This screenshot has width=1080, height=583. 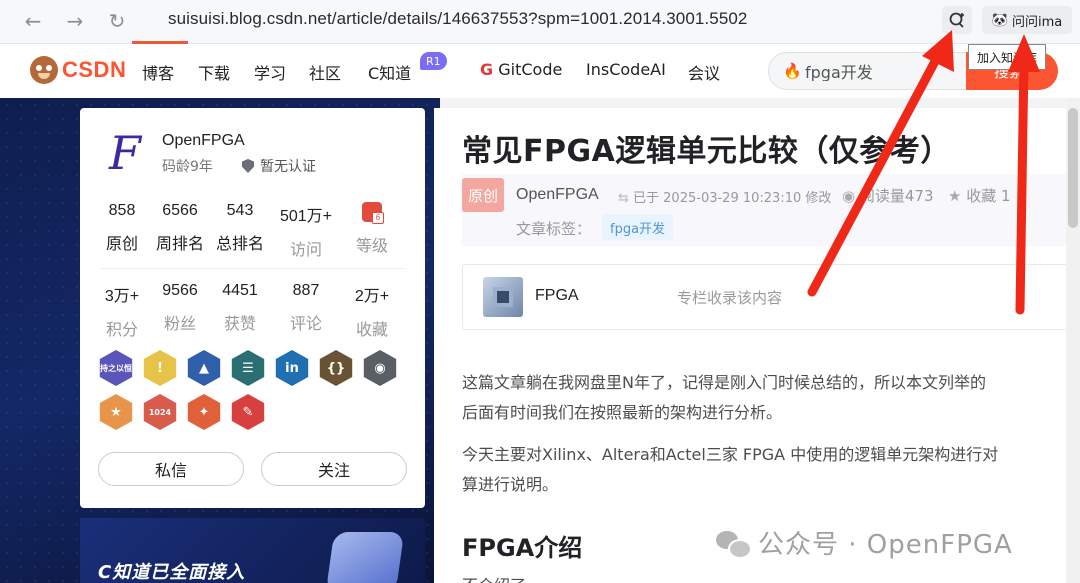 What do you see at coordinates (1027, 20) in the screenshot?
I see `ima-button: 🐼 问问ima` at bounding box center [1027, 20].